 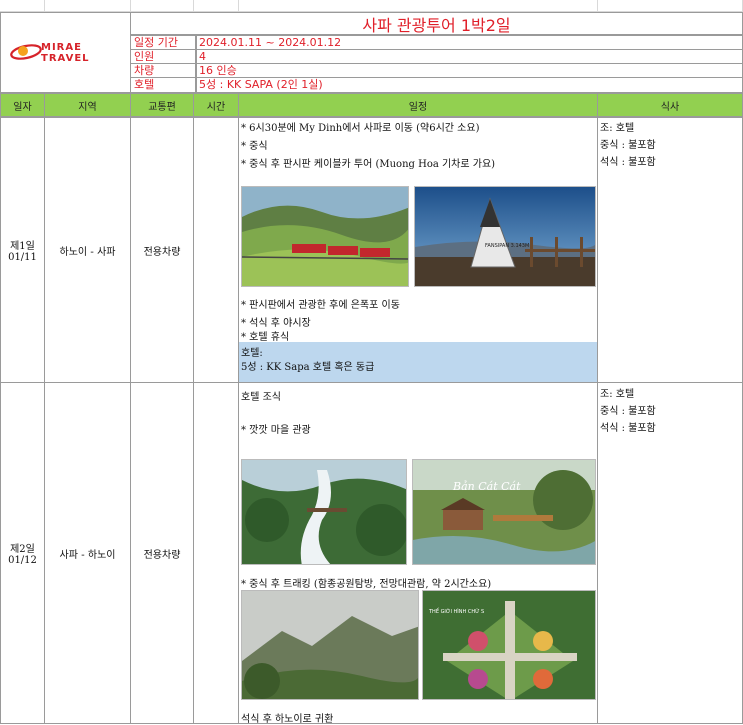 I want to click on info-value-vehicle: 16 인승, so click(x=469, y=70).